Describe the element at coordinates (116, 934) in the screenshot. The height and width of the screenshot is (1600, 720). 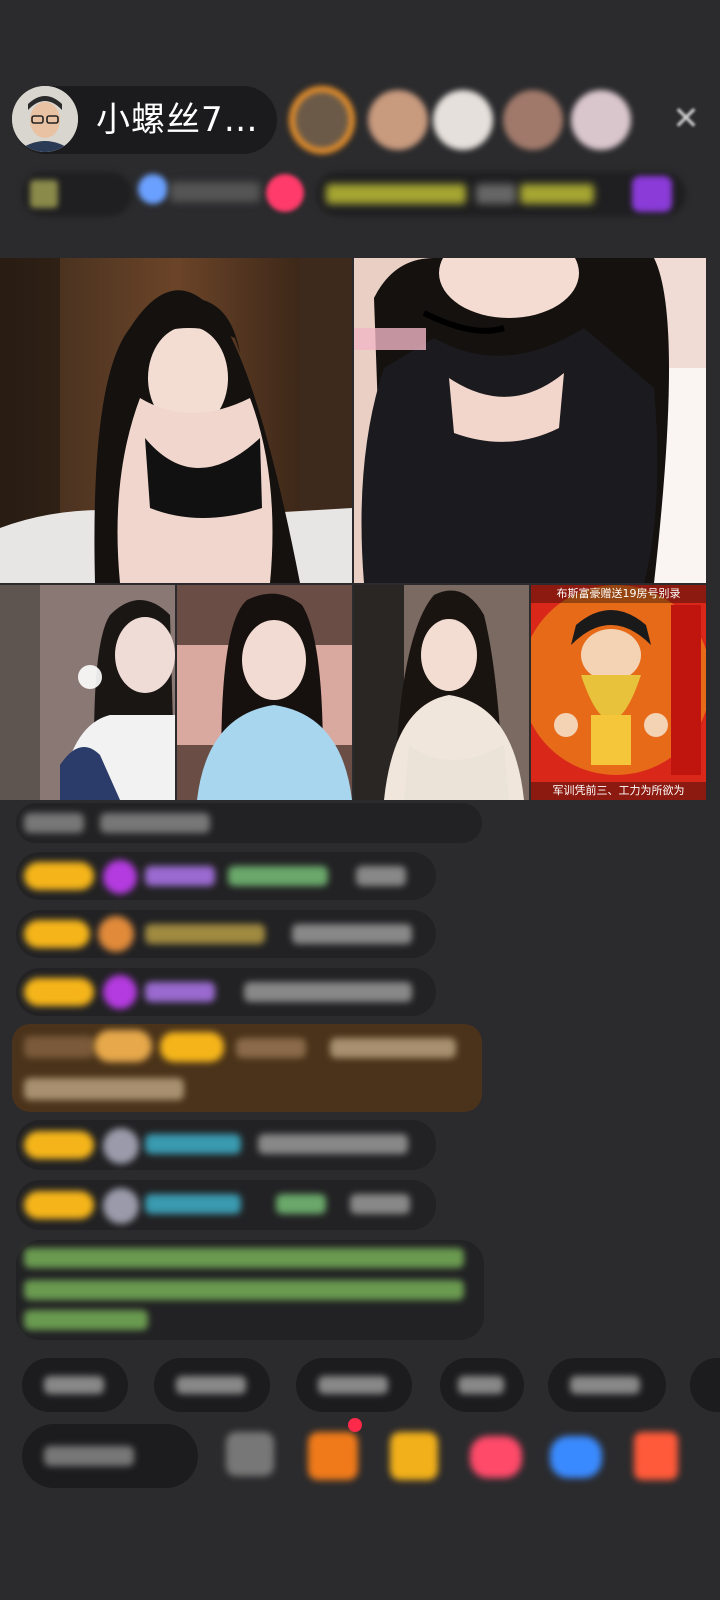
I see `flame-icon` at that location.